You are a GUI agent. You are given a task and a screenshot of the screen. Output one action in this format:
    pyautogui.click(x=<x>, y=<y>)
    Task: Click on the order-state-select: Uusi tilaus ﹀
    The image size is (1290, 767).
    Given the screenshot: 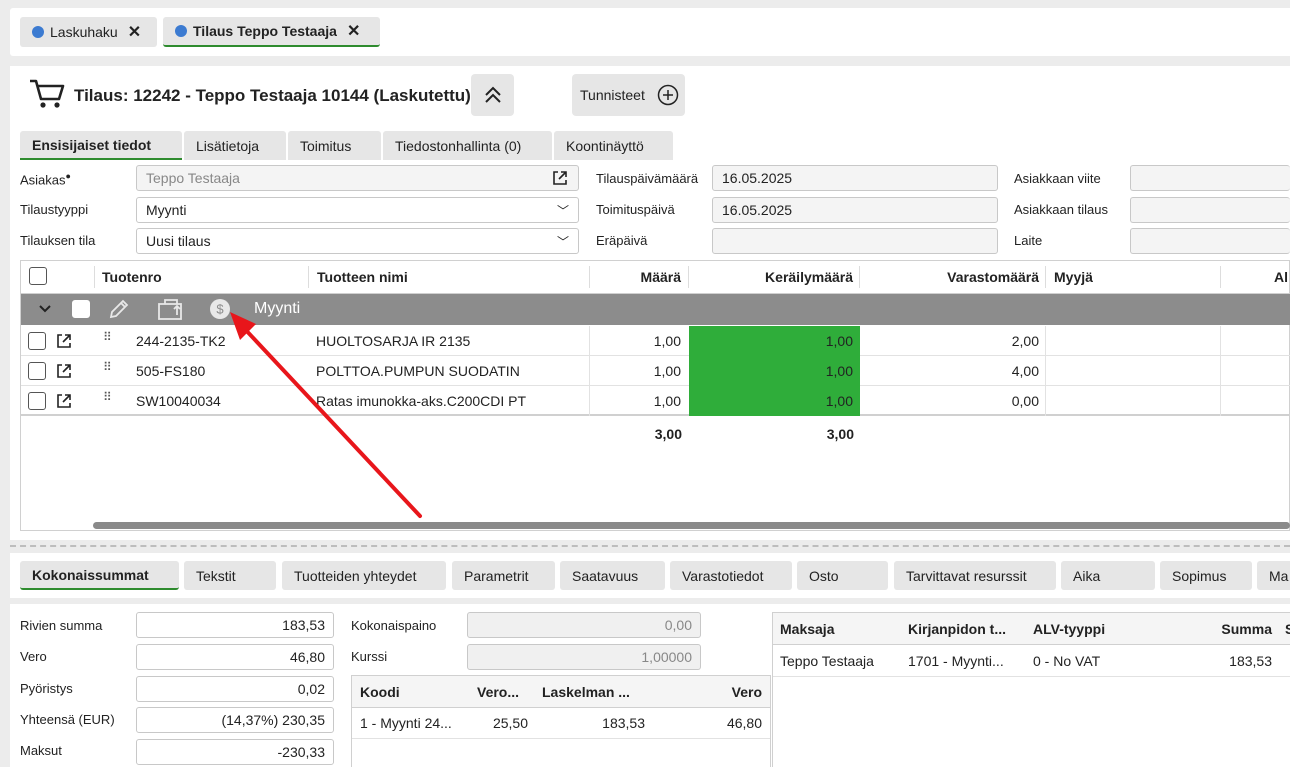 What is the action you would take?
    pyautogui.click(x=357, y=241)
    